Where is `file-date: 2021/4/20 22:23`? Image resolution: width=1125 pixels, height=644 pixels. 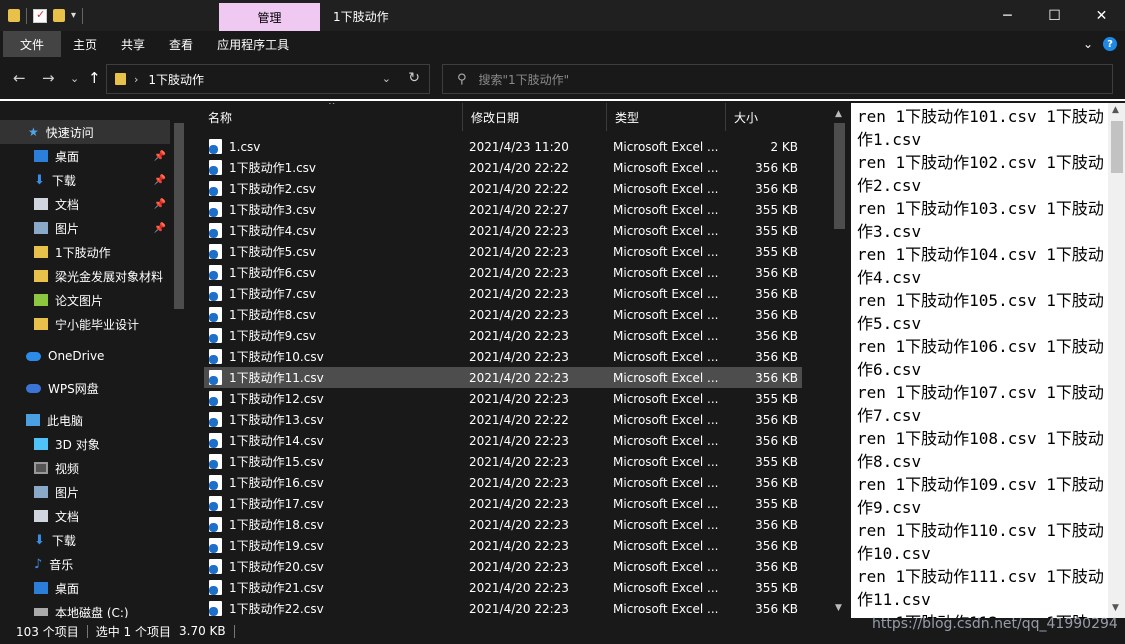 file-date: 2021/4/20 22:23 is located at coordinates (519, 356).